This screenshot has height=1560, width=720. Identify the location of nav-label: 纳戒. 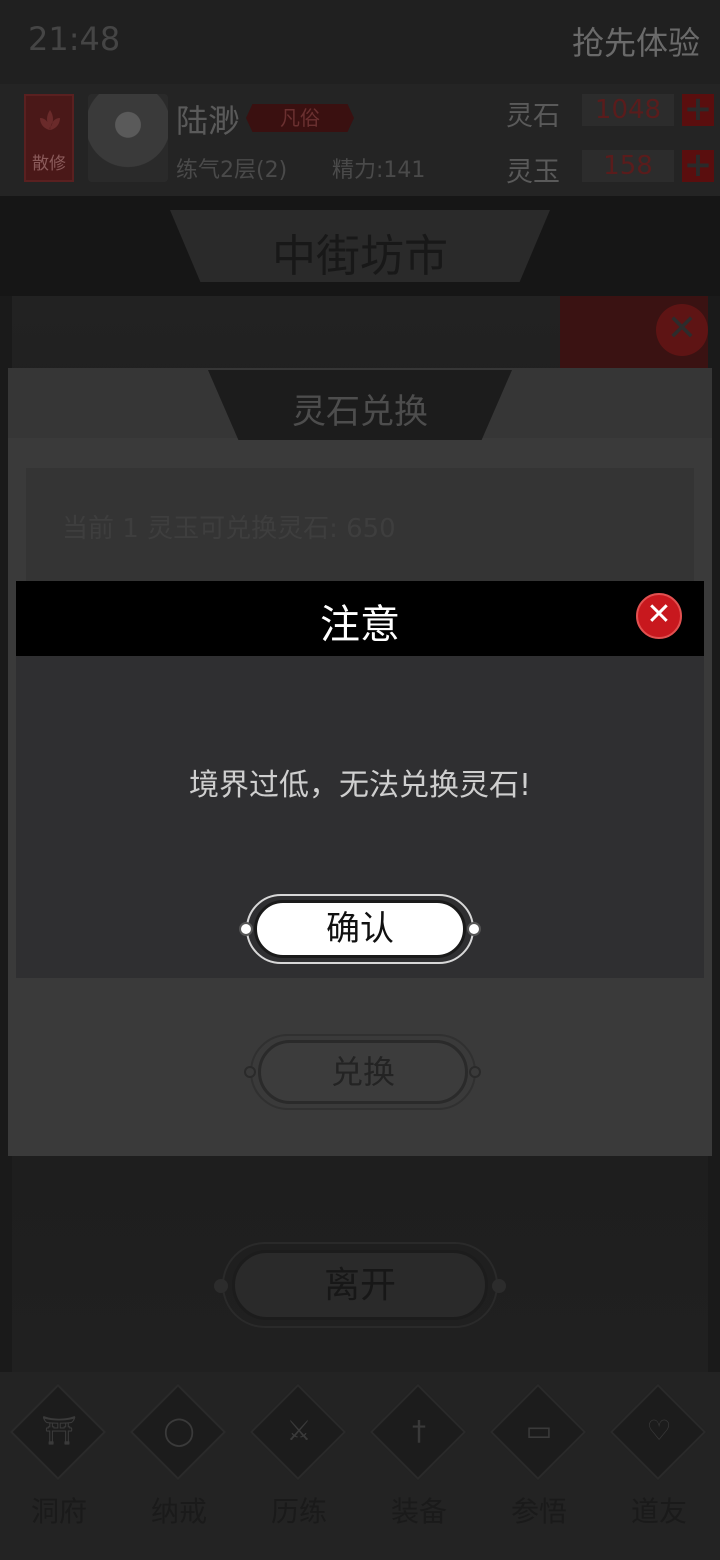
(178, 1511).